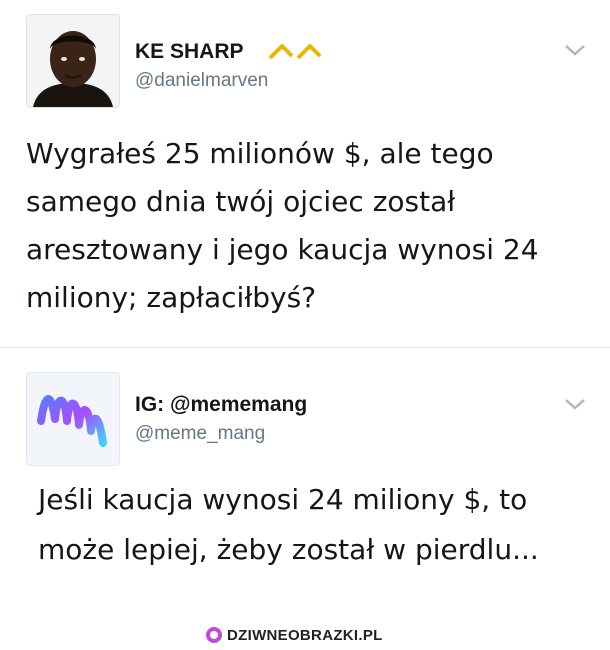 The image size is (610, 650). What do you see at coordinates (200, 434) in the screenshot?
I see `handle: @meme_mang` at bounding box center [200, 434].